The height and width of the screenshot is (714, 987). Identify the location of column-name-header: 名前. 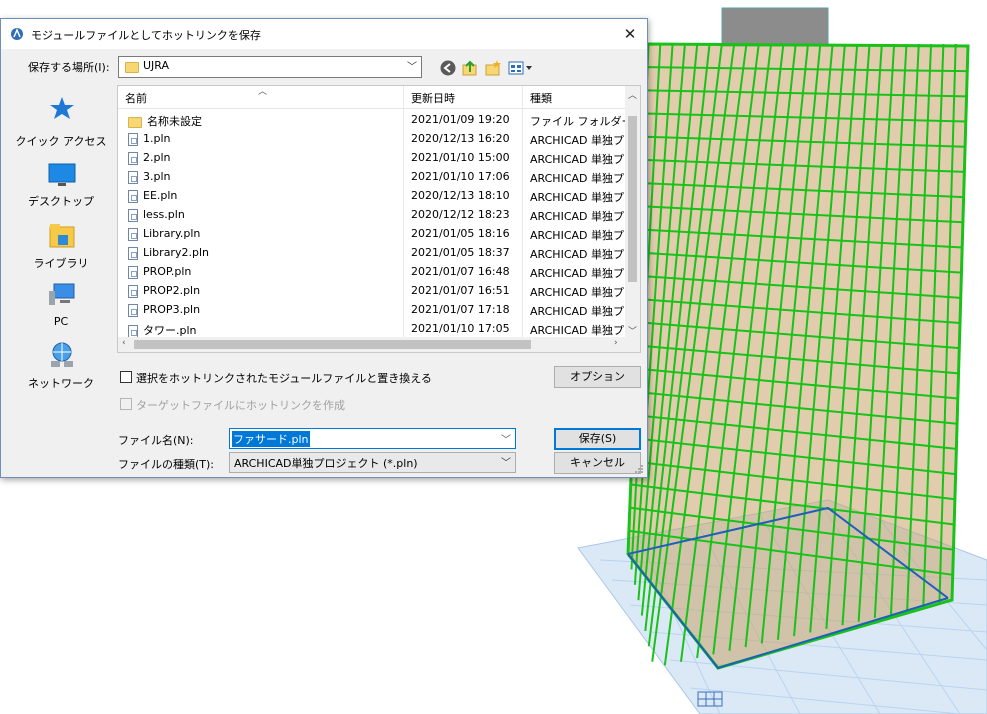
(136, 98).